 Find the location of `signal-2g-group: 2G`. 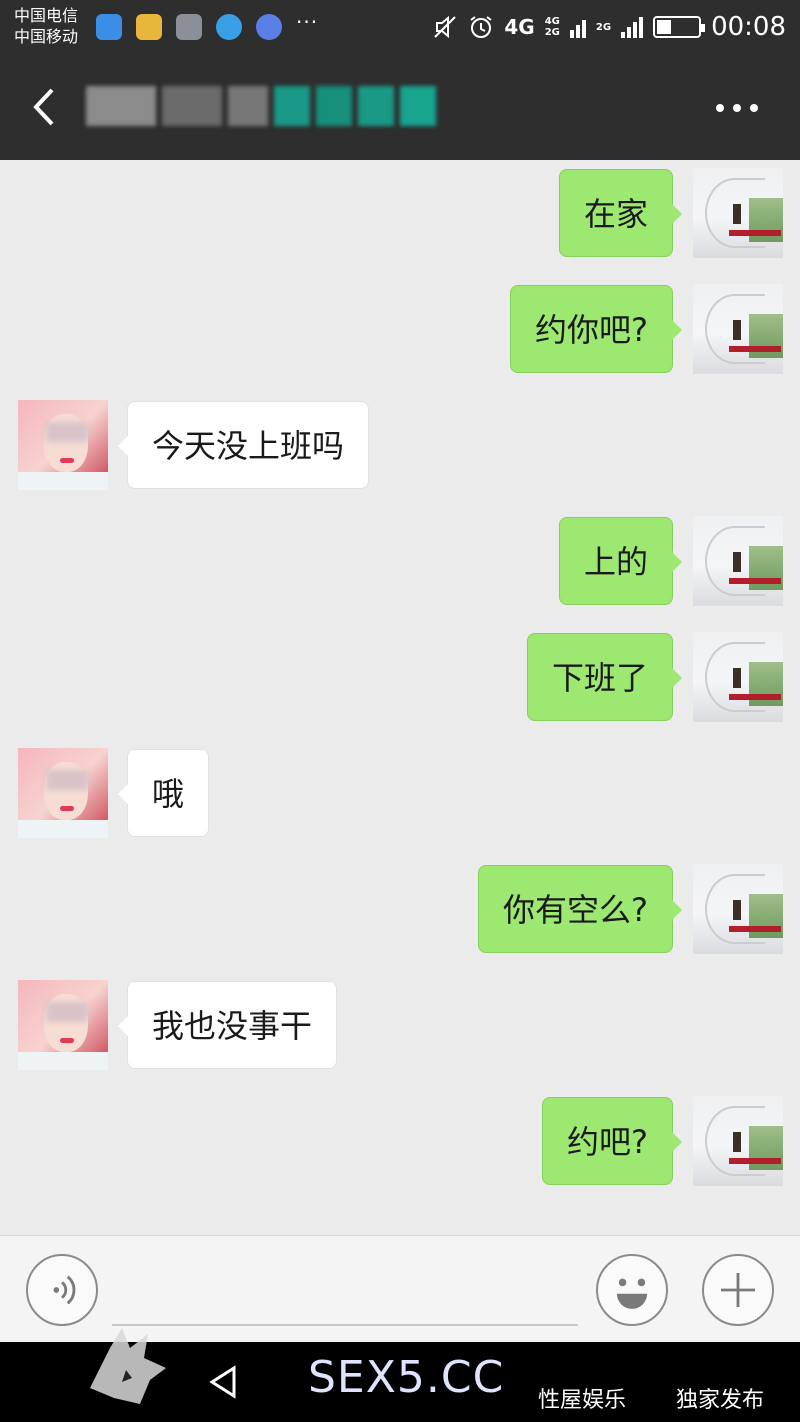

signal-2g-group: 2G is located at coordinates (603, 27).